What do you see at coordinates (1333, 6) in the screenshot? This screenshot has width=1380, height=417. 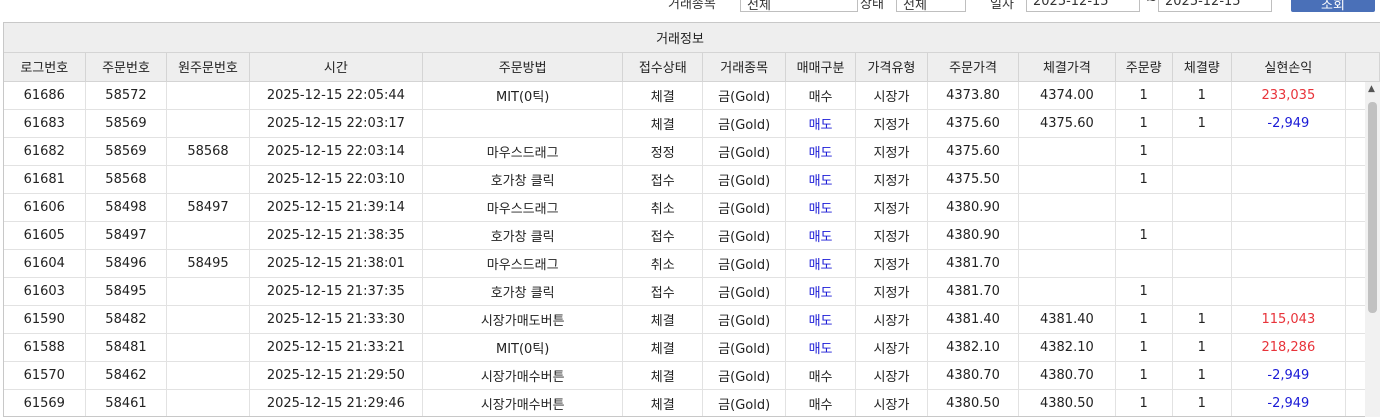 I see `search-button: 조회` at bounding box center [1333, 6].